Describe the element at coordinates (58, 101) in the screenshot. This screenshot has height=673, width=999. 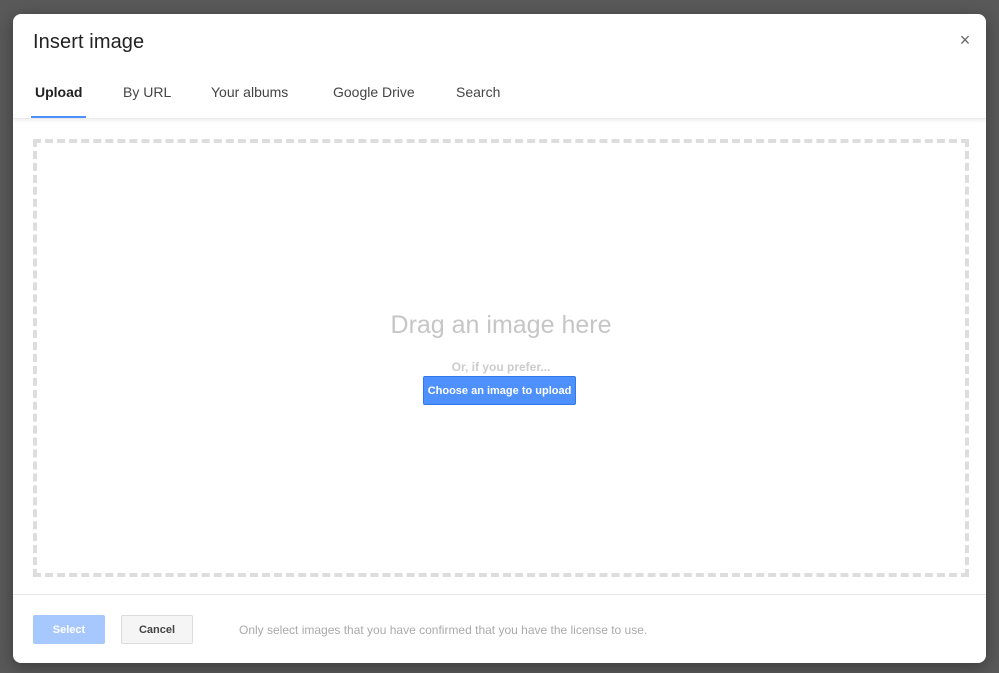
I see `tab-upload: Upload` at that location.